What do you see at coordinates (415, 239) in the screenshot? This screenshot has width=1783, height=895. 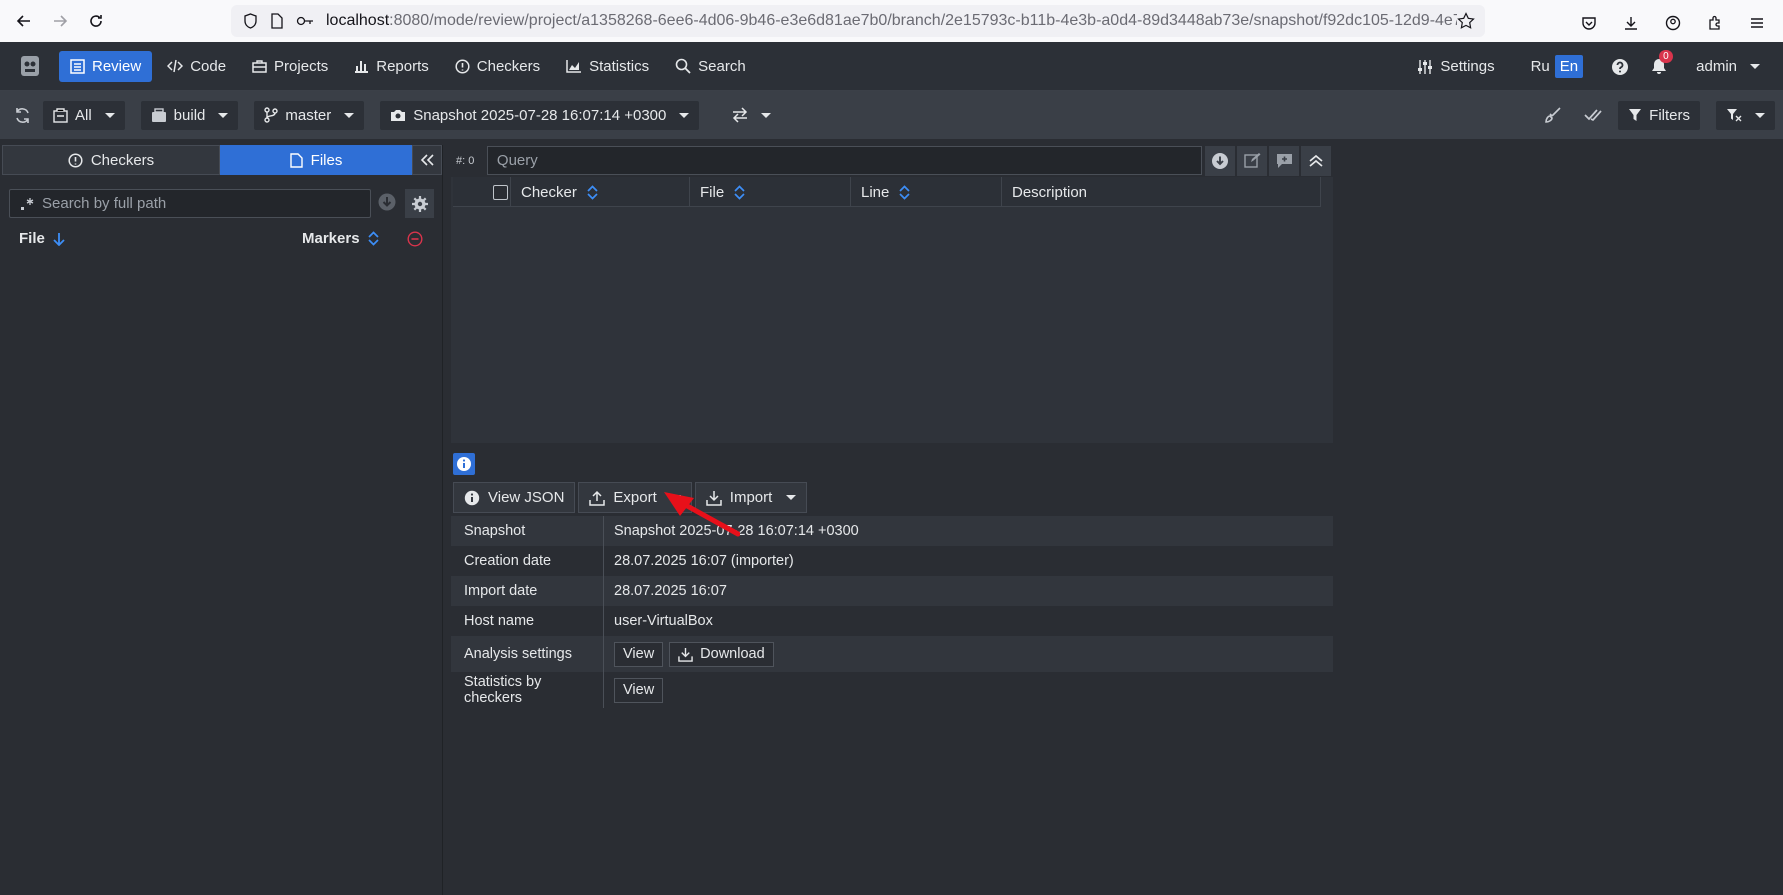 I see `remove-markers-button` at bounding box center [415, 239].